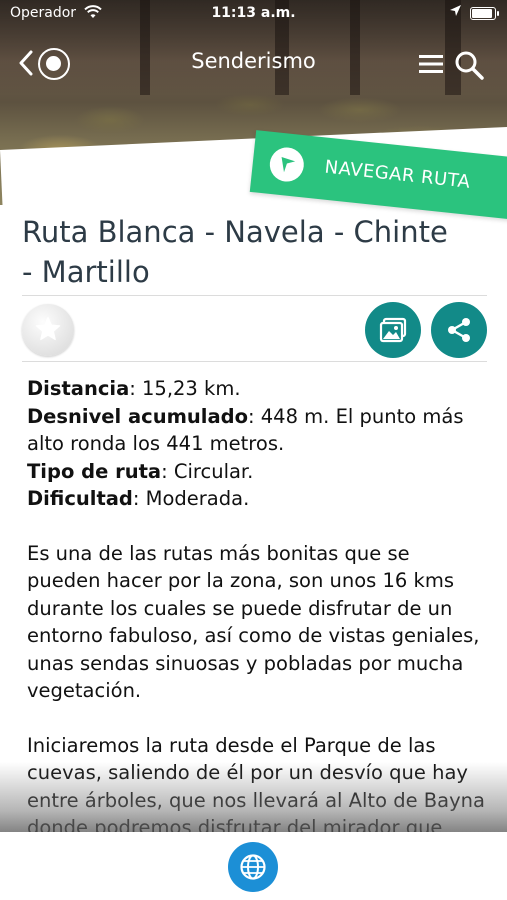 Image resolution: width=507 pixels, height=900 pixels. What do you see at coordinates (431, 66) in the screenshot?
I see `menu-icon` at bounding box center [431, 66].